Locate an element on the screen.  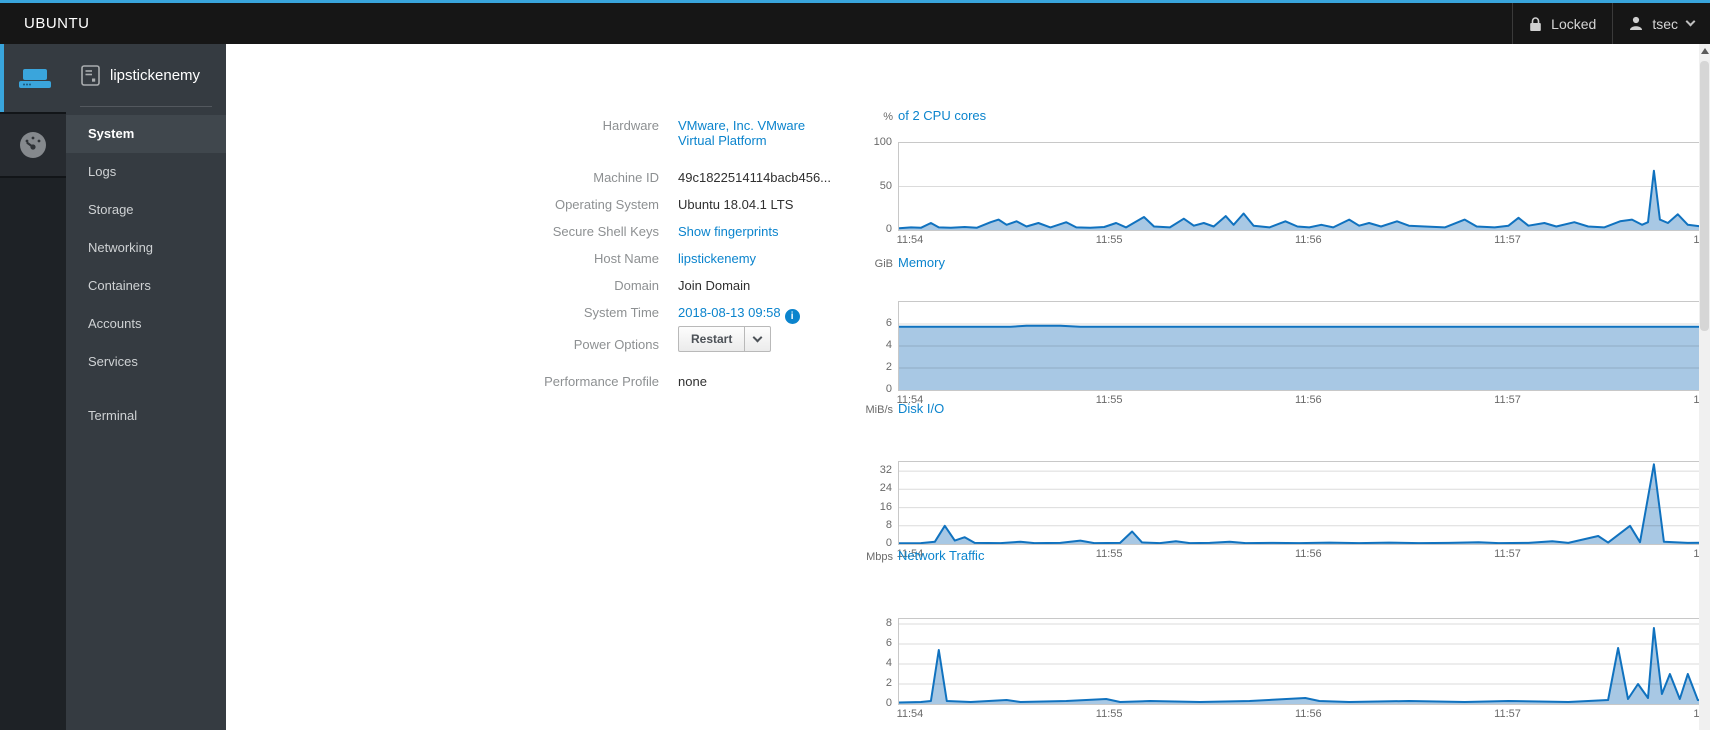
hostname-link: lipstickenemy is located at coordinates (717, 258).